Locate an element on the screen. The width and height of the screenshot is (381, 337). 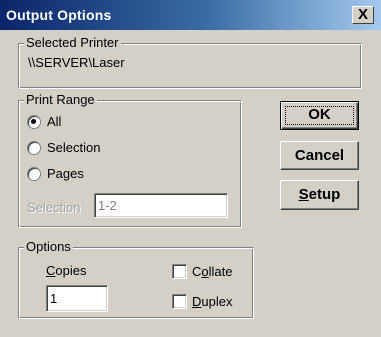
setup-button: Setup is located at coordinates (319, 195).